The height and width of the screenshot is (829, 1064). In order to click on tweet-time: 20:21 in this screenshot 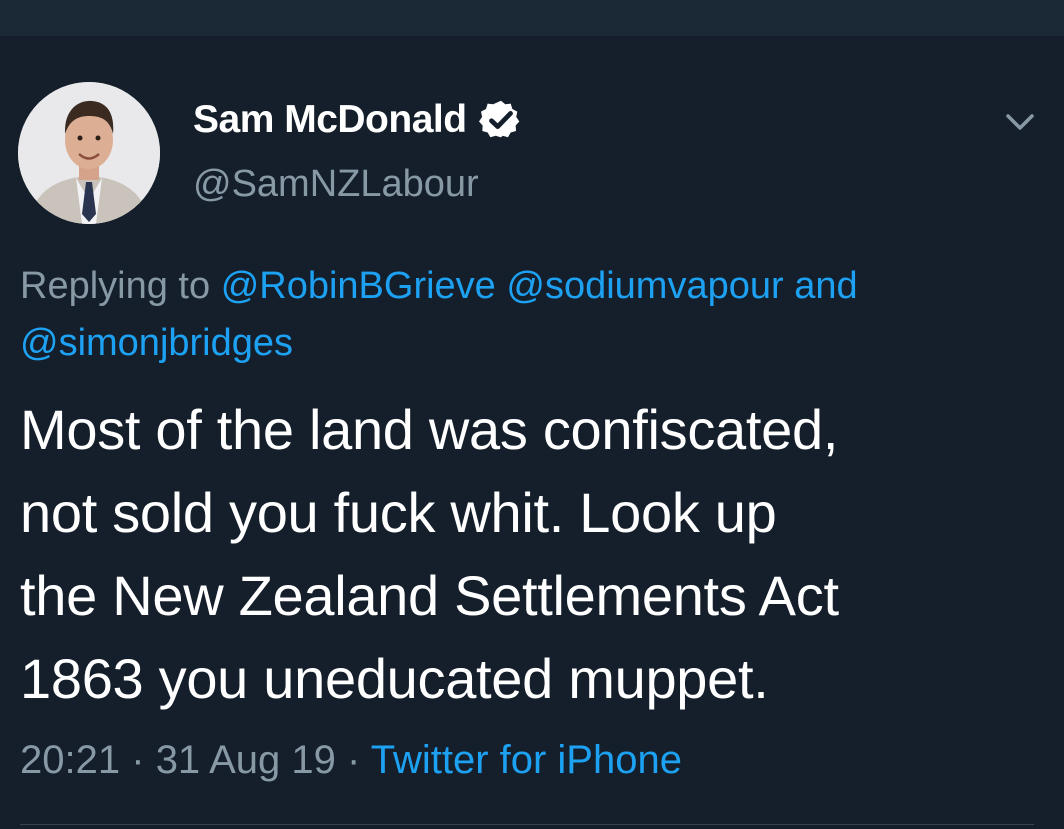, I will do `click(70, 760)`.